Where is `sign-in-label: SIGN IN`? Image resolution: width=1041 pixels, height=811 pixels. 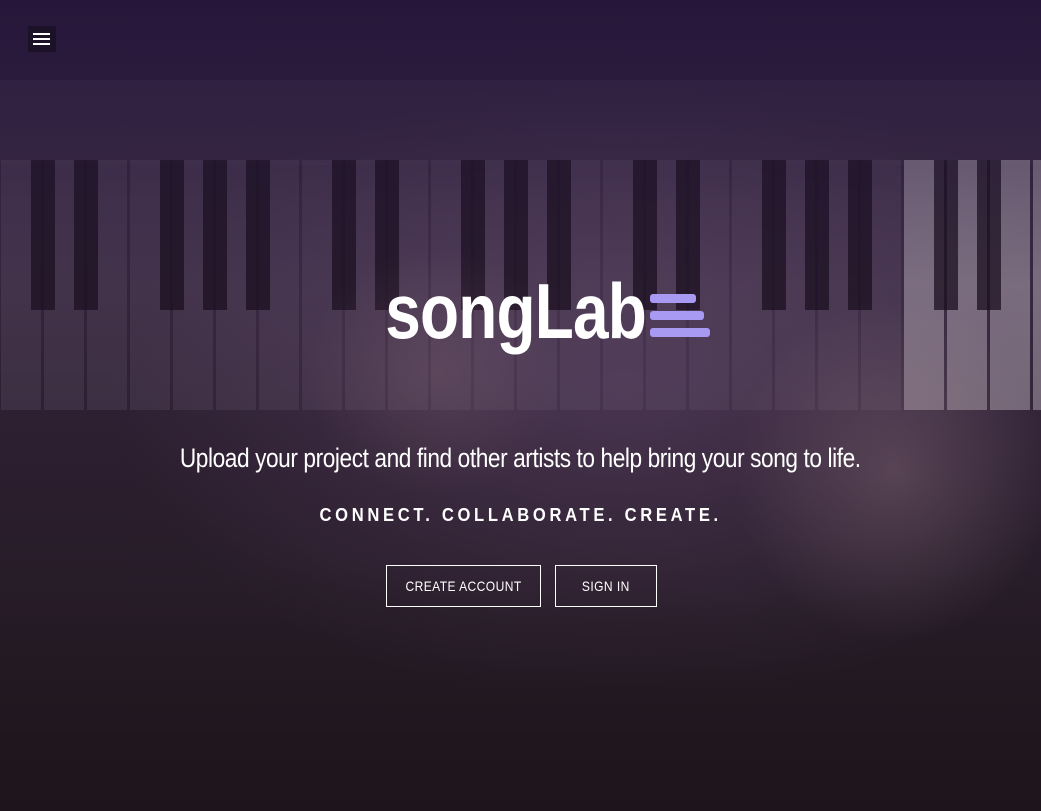 sign-in-label: SIGN IN is located at coordinates (606, 586).